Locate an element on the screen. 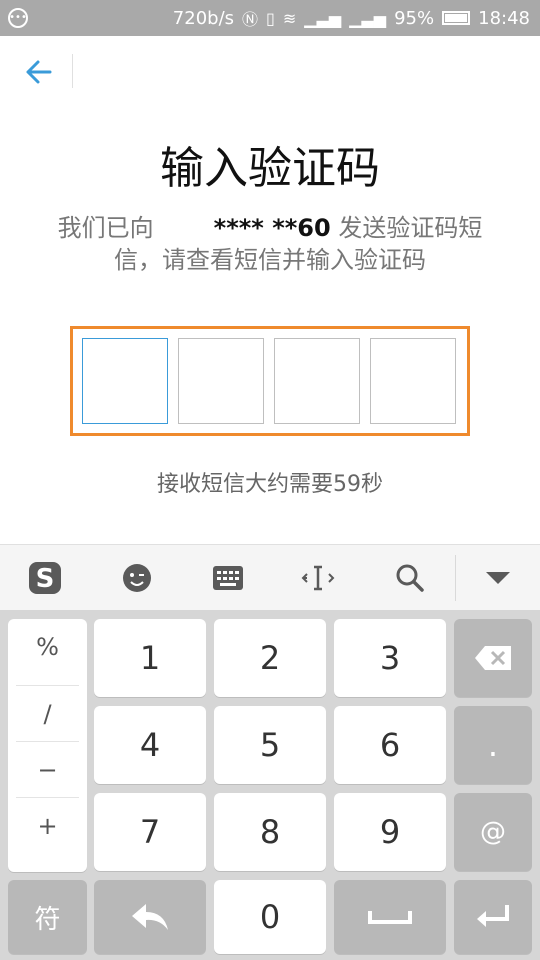 The height and width of the screenshot is (960, 540). network-speed: 720b/s is located at coordinates (203, 18).